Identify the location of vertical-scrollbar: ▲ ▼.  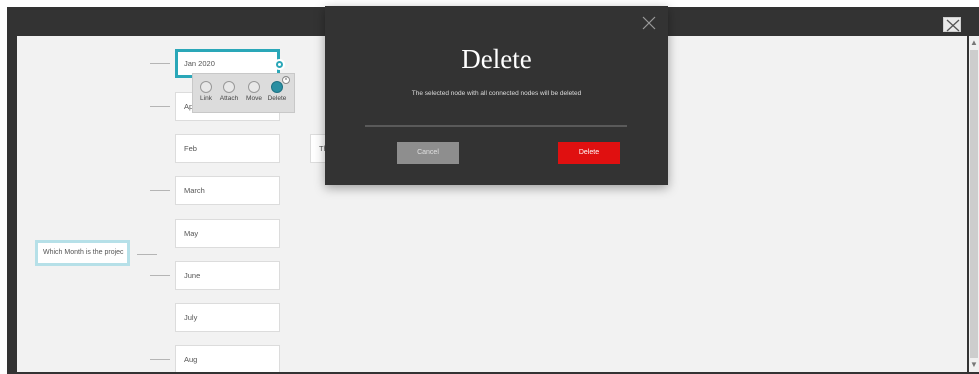
(974, 204).